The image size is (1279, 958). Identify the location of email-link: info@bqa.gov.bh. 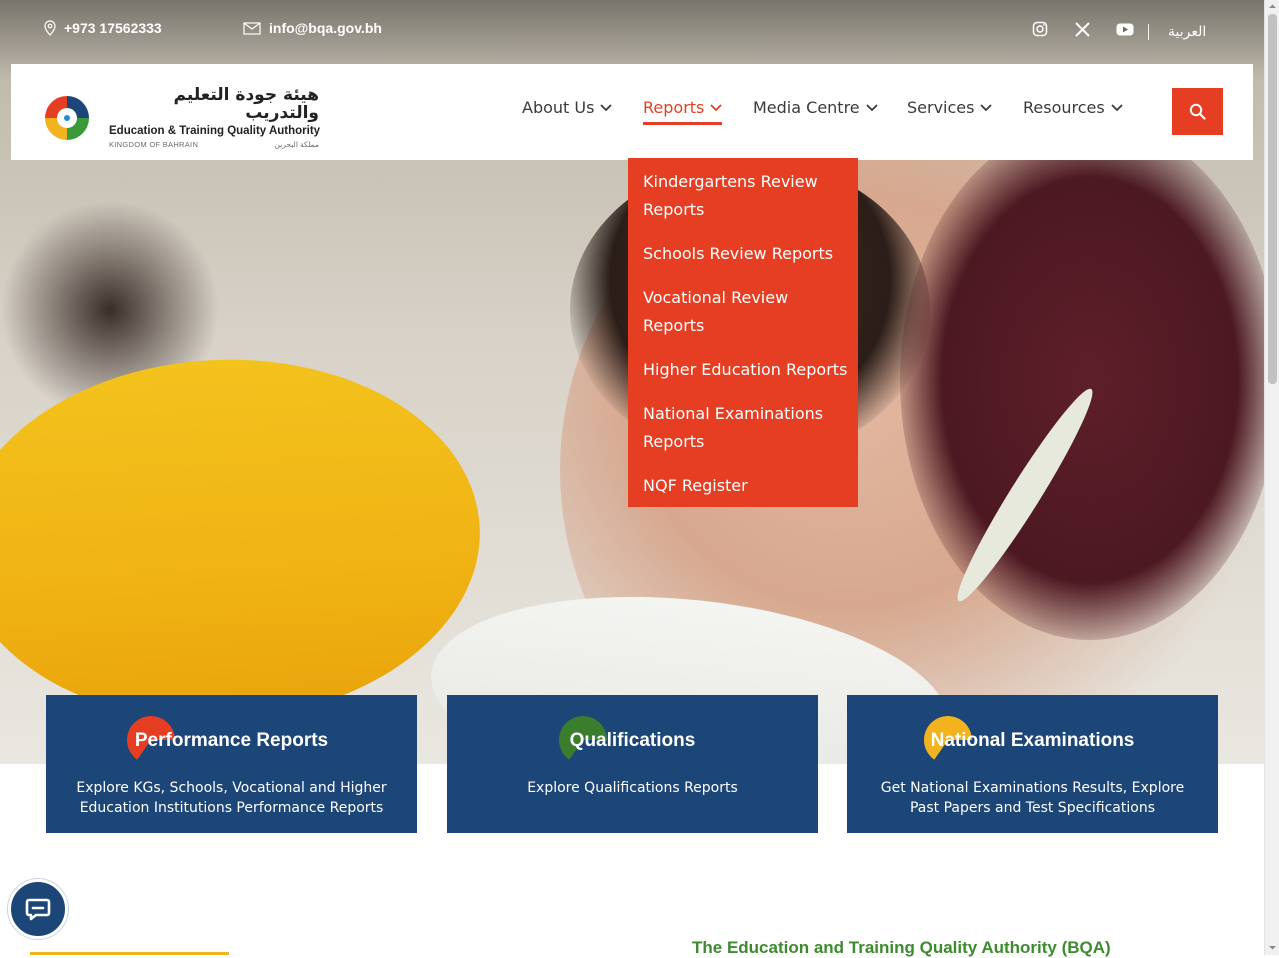
(312, 28).